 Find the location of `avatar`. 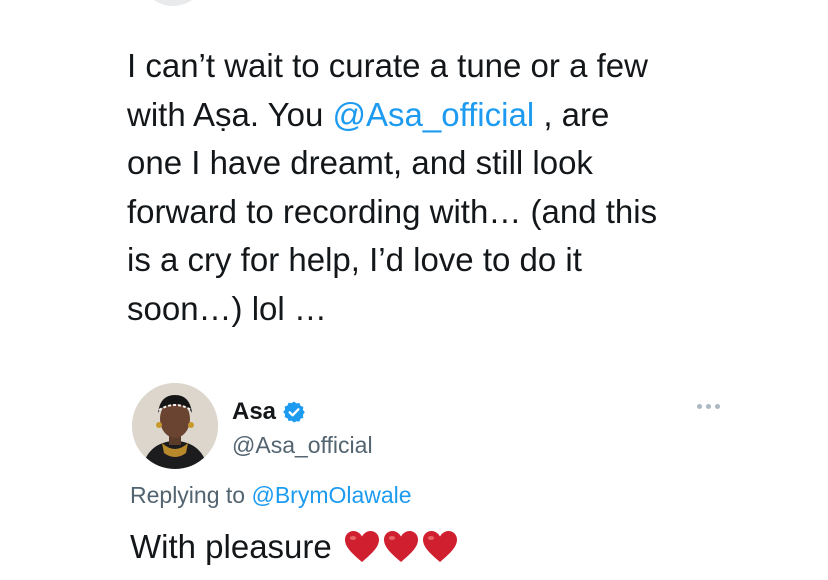

avatar is located at coordinates (175, 426).